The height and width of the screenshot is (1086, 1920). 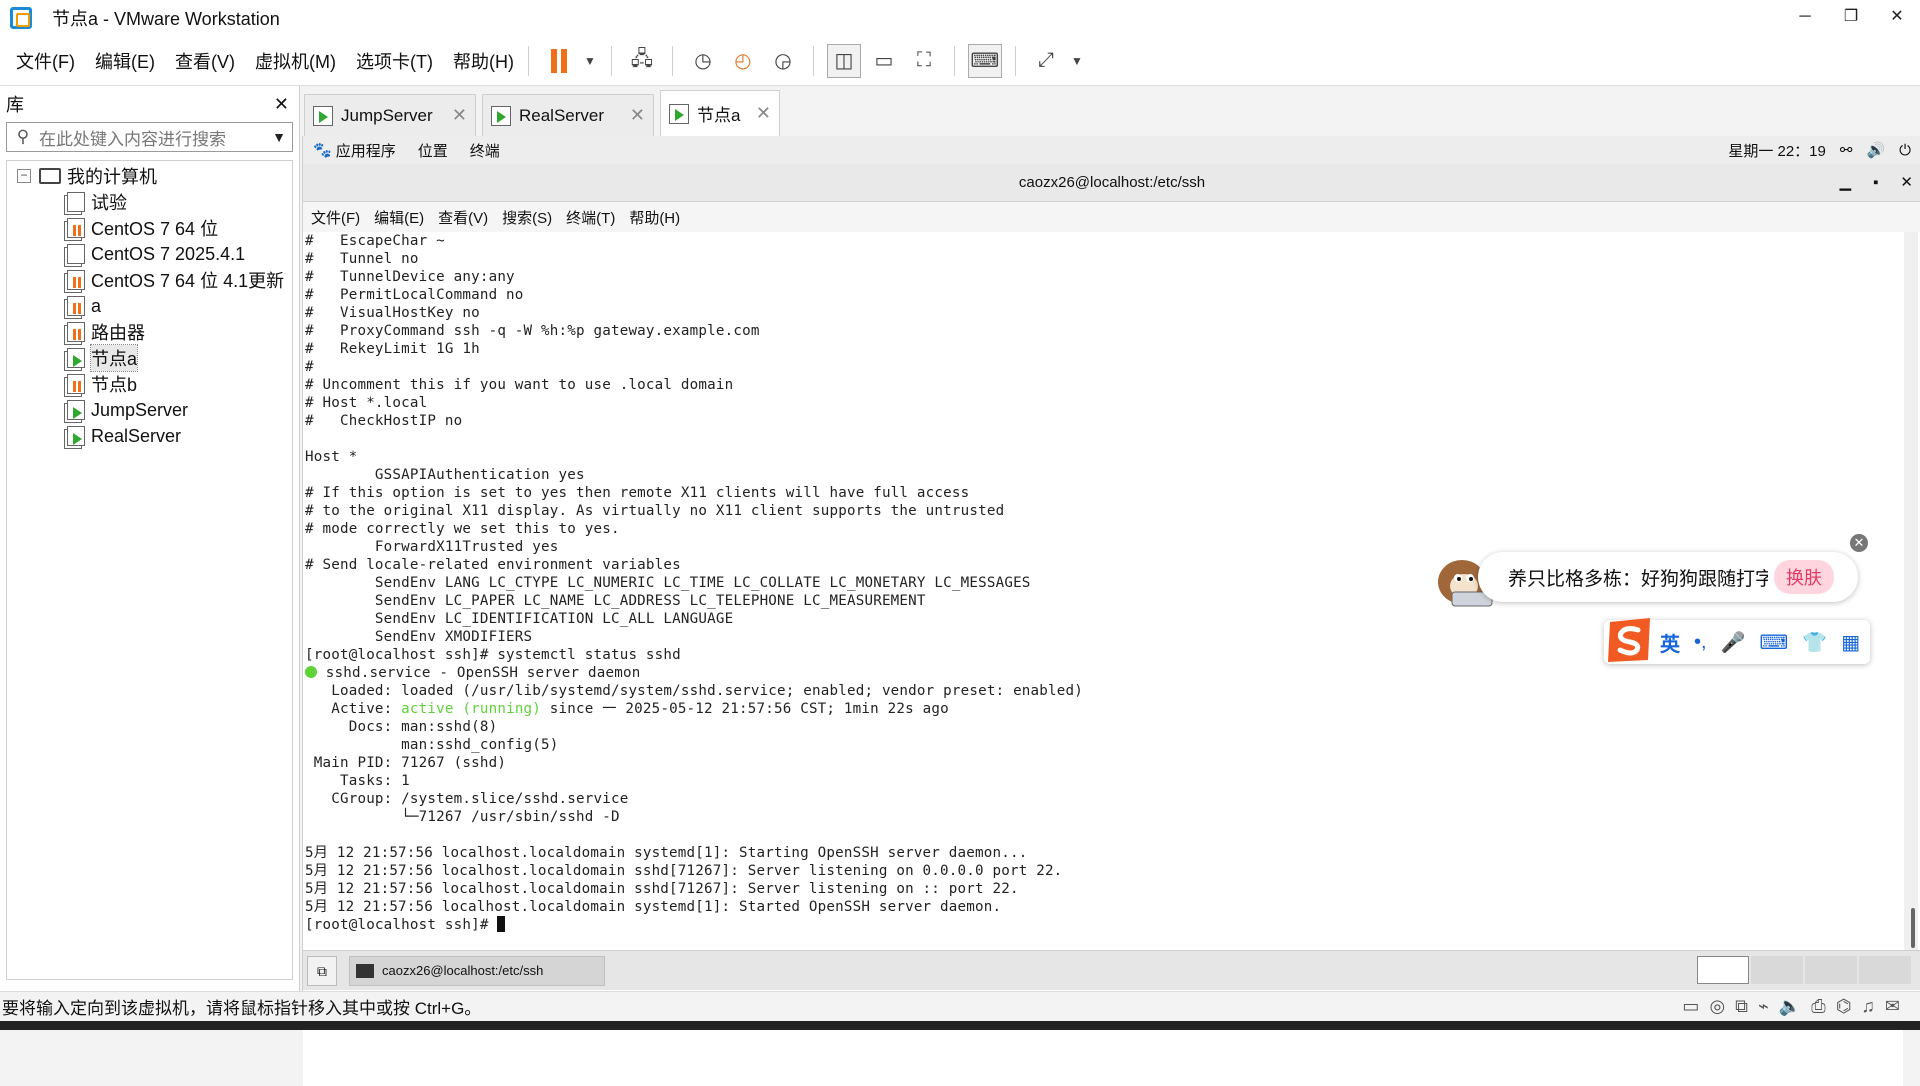 What do you see at coordinates (1850, 642) in the screenshot?
I see `ime-grid-icon: ▦` at bounding box center [1850, 642].